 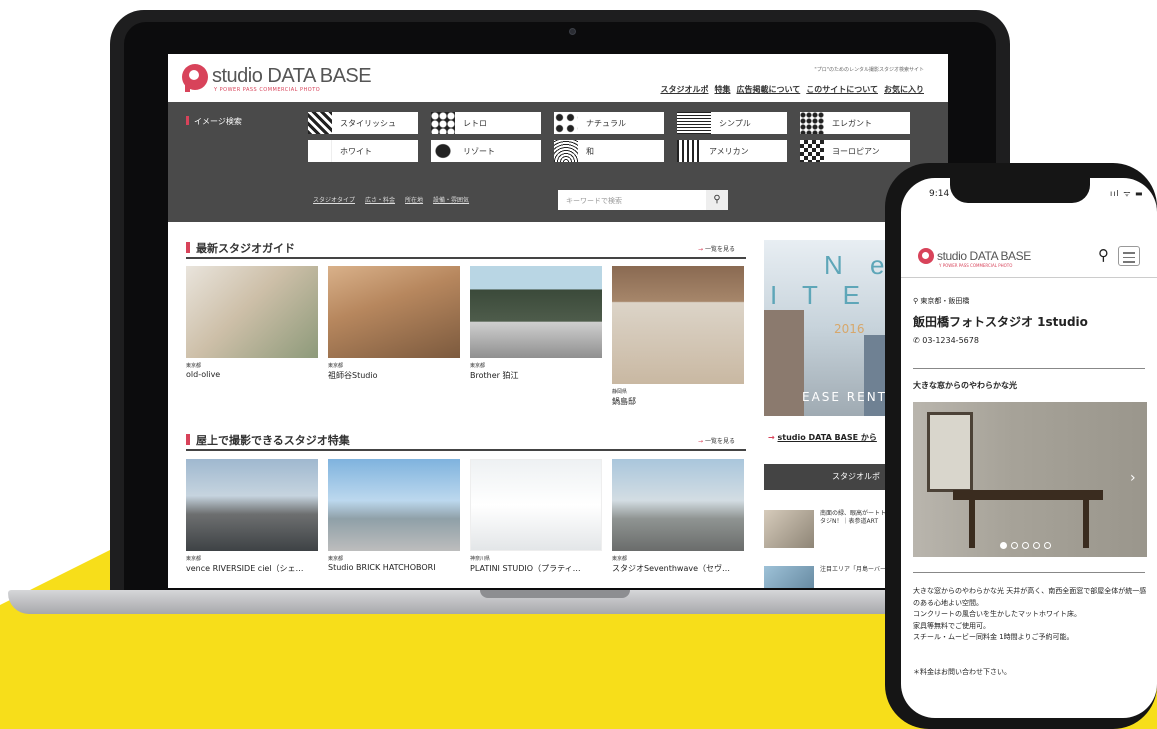 What do you see at coordinates (722, 89) in the screenshot?
I see `nav-feature: 特集` at bounding box center [722, 89].